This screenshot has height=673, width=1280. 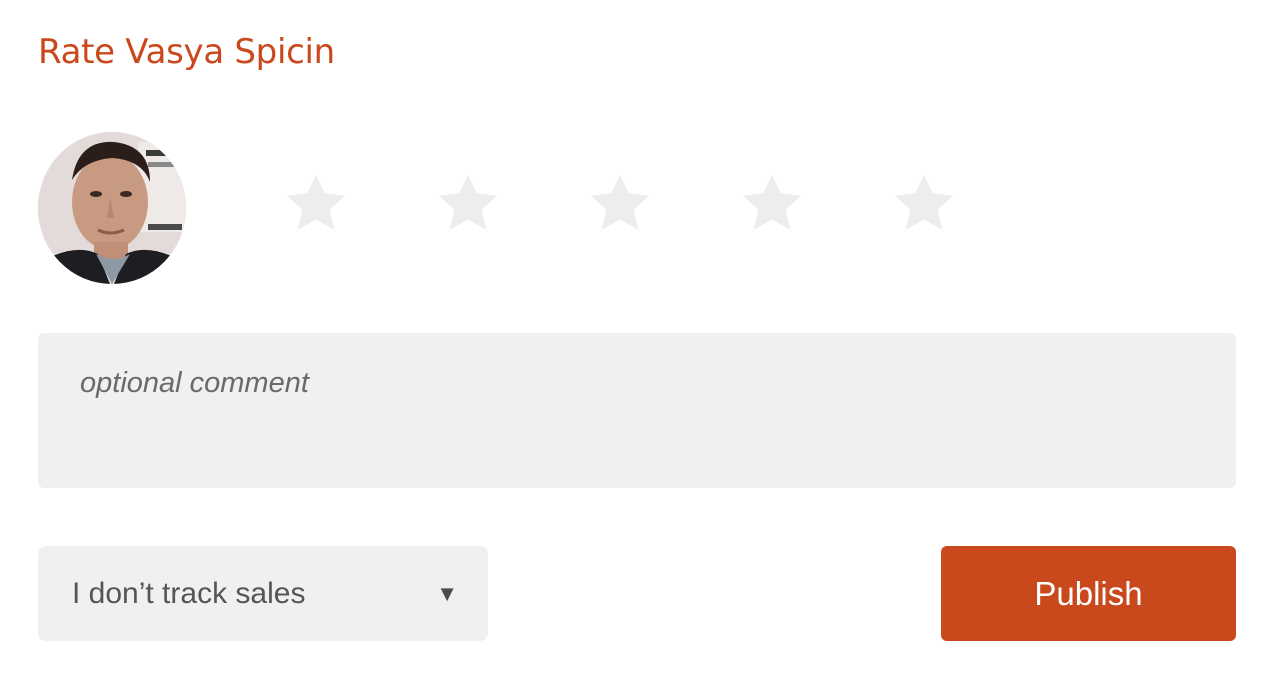 I want to click on person-photo-icon, so click(x=112, y=208).